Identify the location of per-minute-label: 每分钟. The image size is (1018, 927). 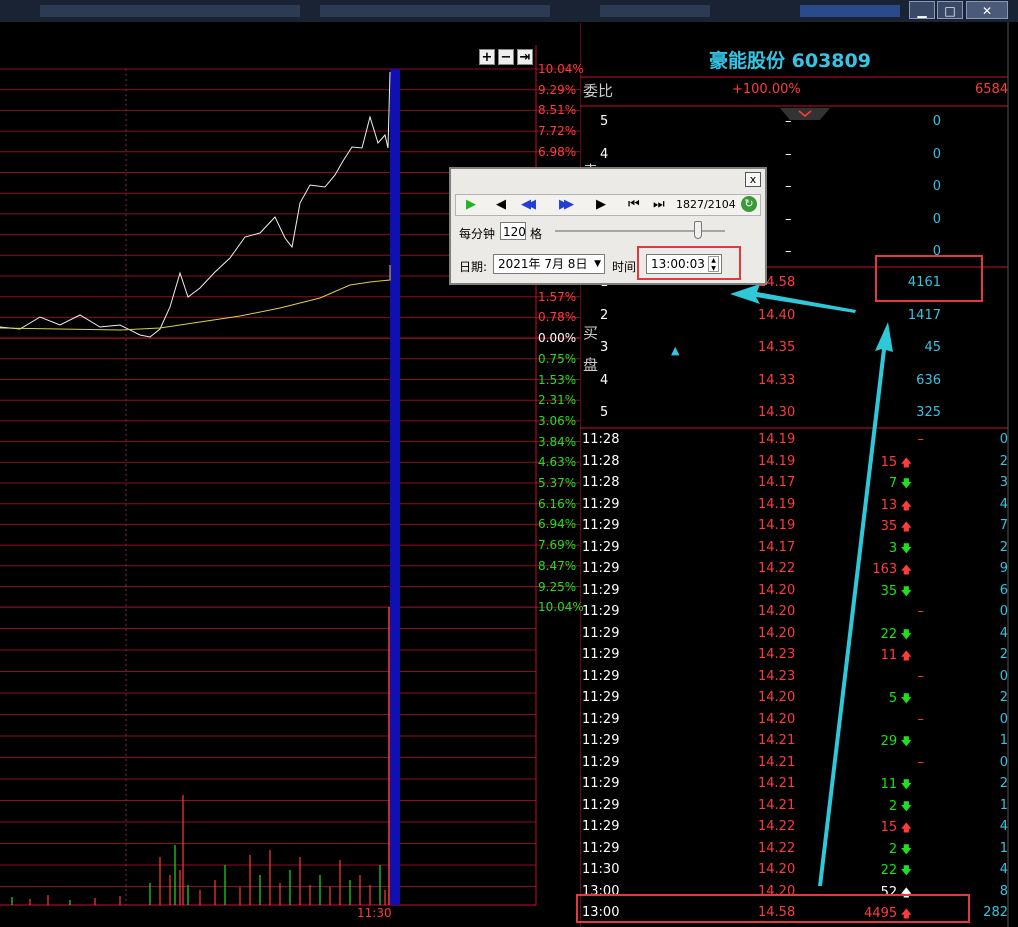
(477, 234).